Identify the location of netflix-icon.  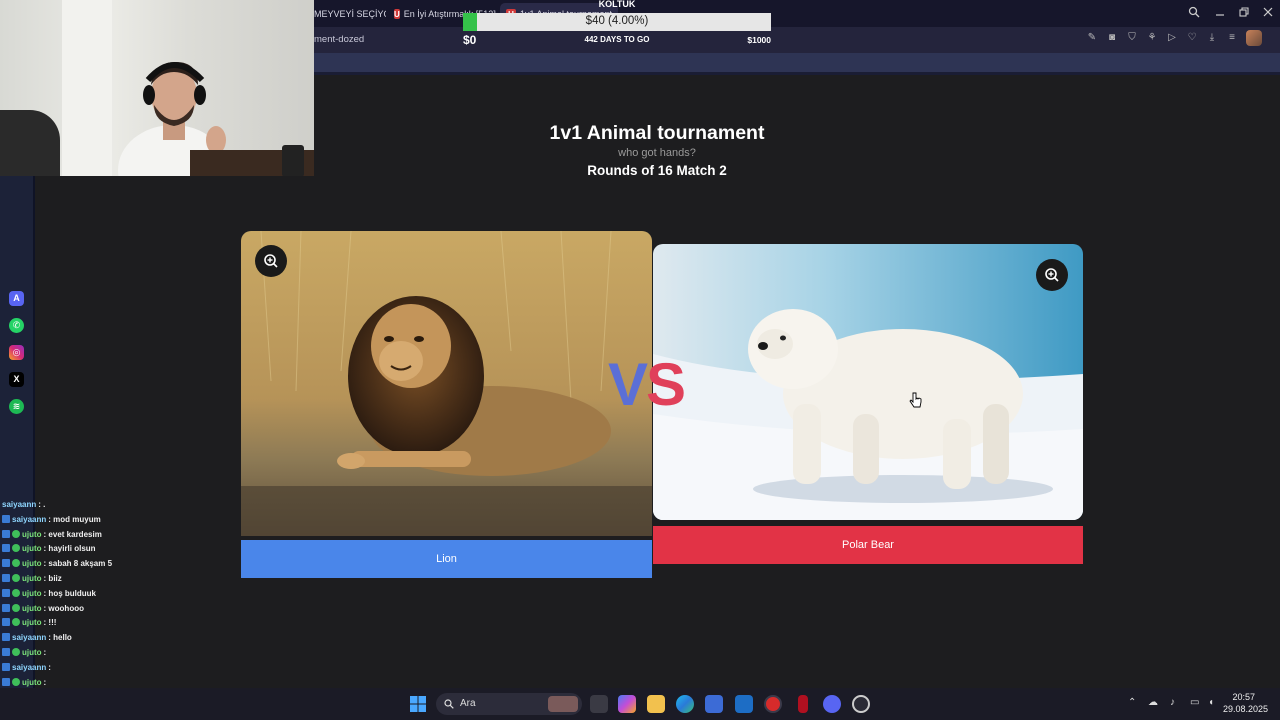
(803, 704).